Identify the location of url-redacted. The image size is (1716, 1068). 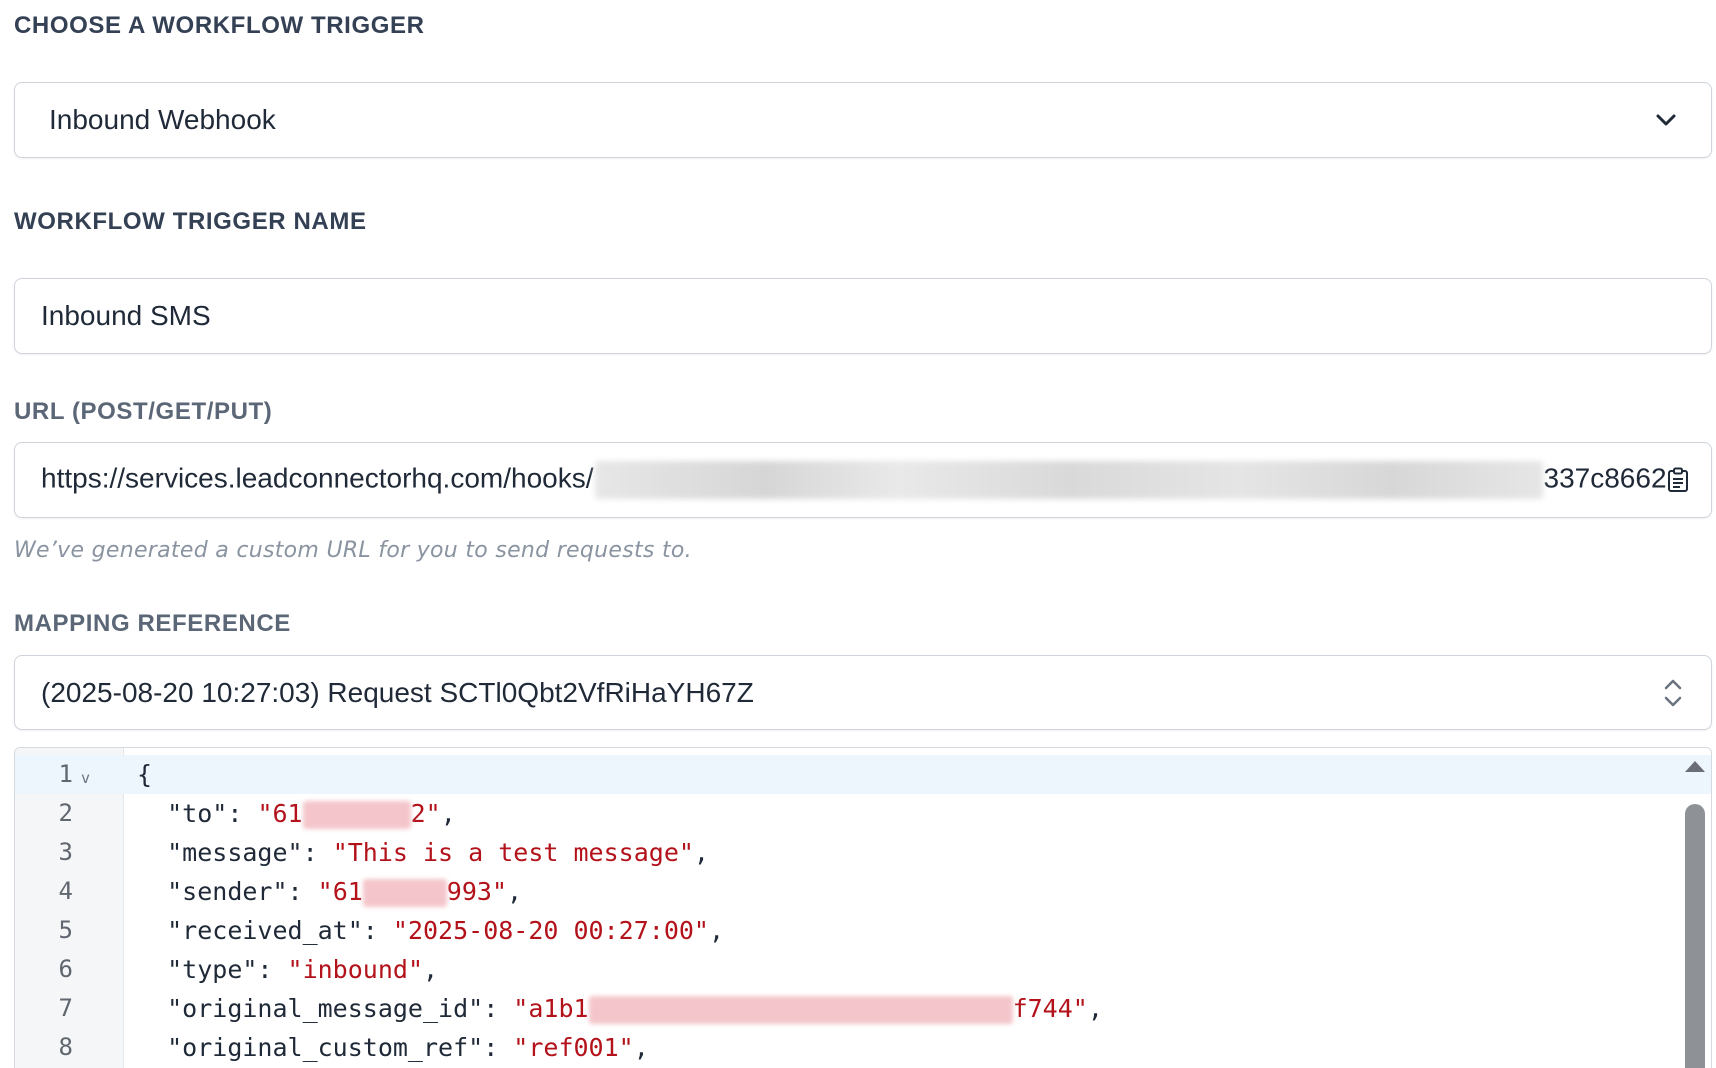
(1068, 480).